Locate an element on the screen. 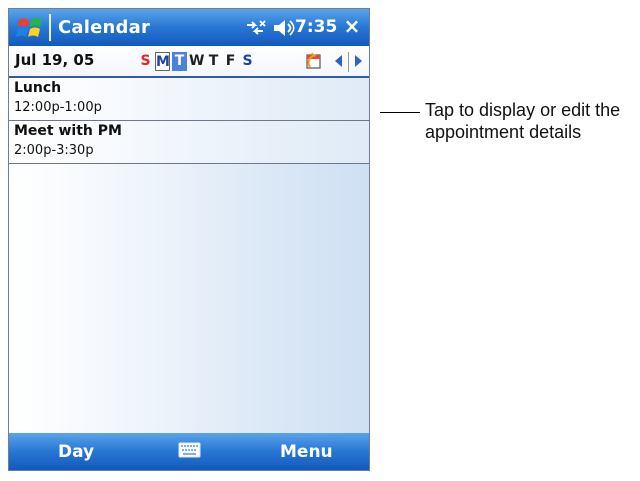  app-title: Calendar is located at coordinates (104, 27).